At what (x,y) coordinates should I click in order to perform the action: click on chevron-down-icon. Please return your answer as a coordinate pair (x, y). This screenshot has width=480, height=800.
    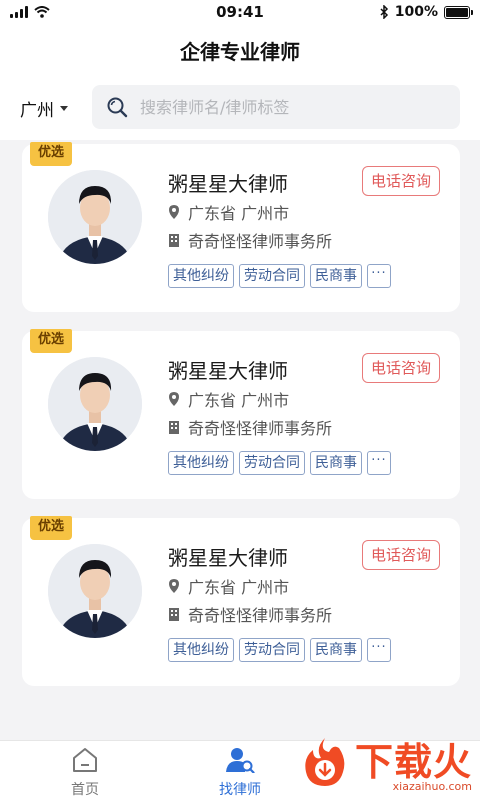
    Looking at the image, I should click on (64, 108).